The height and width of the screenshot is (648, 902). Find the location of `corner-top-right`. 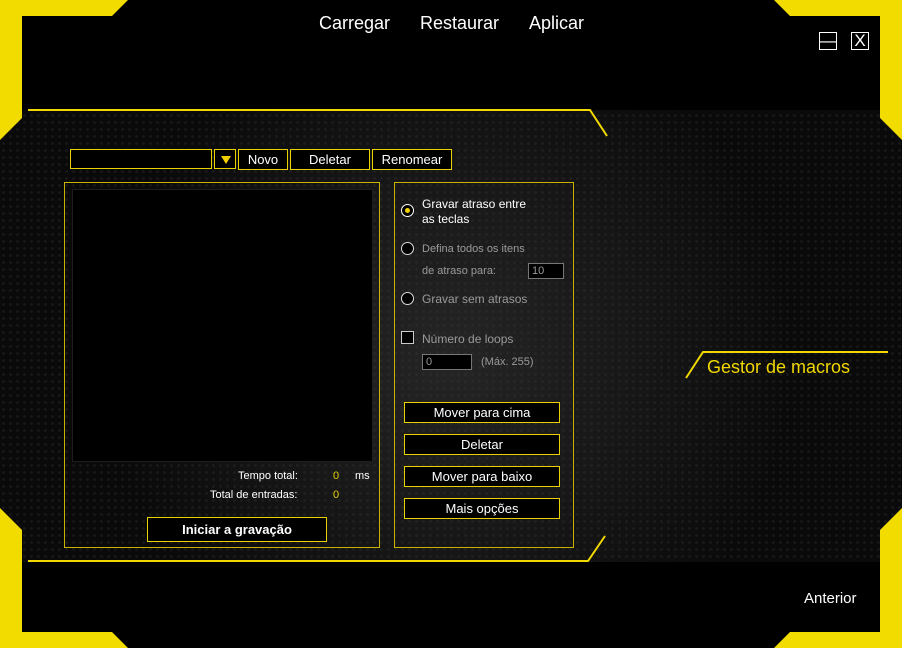

corner-top-right is located at coordinates (838, 70).